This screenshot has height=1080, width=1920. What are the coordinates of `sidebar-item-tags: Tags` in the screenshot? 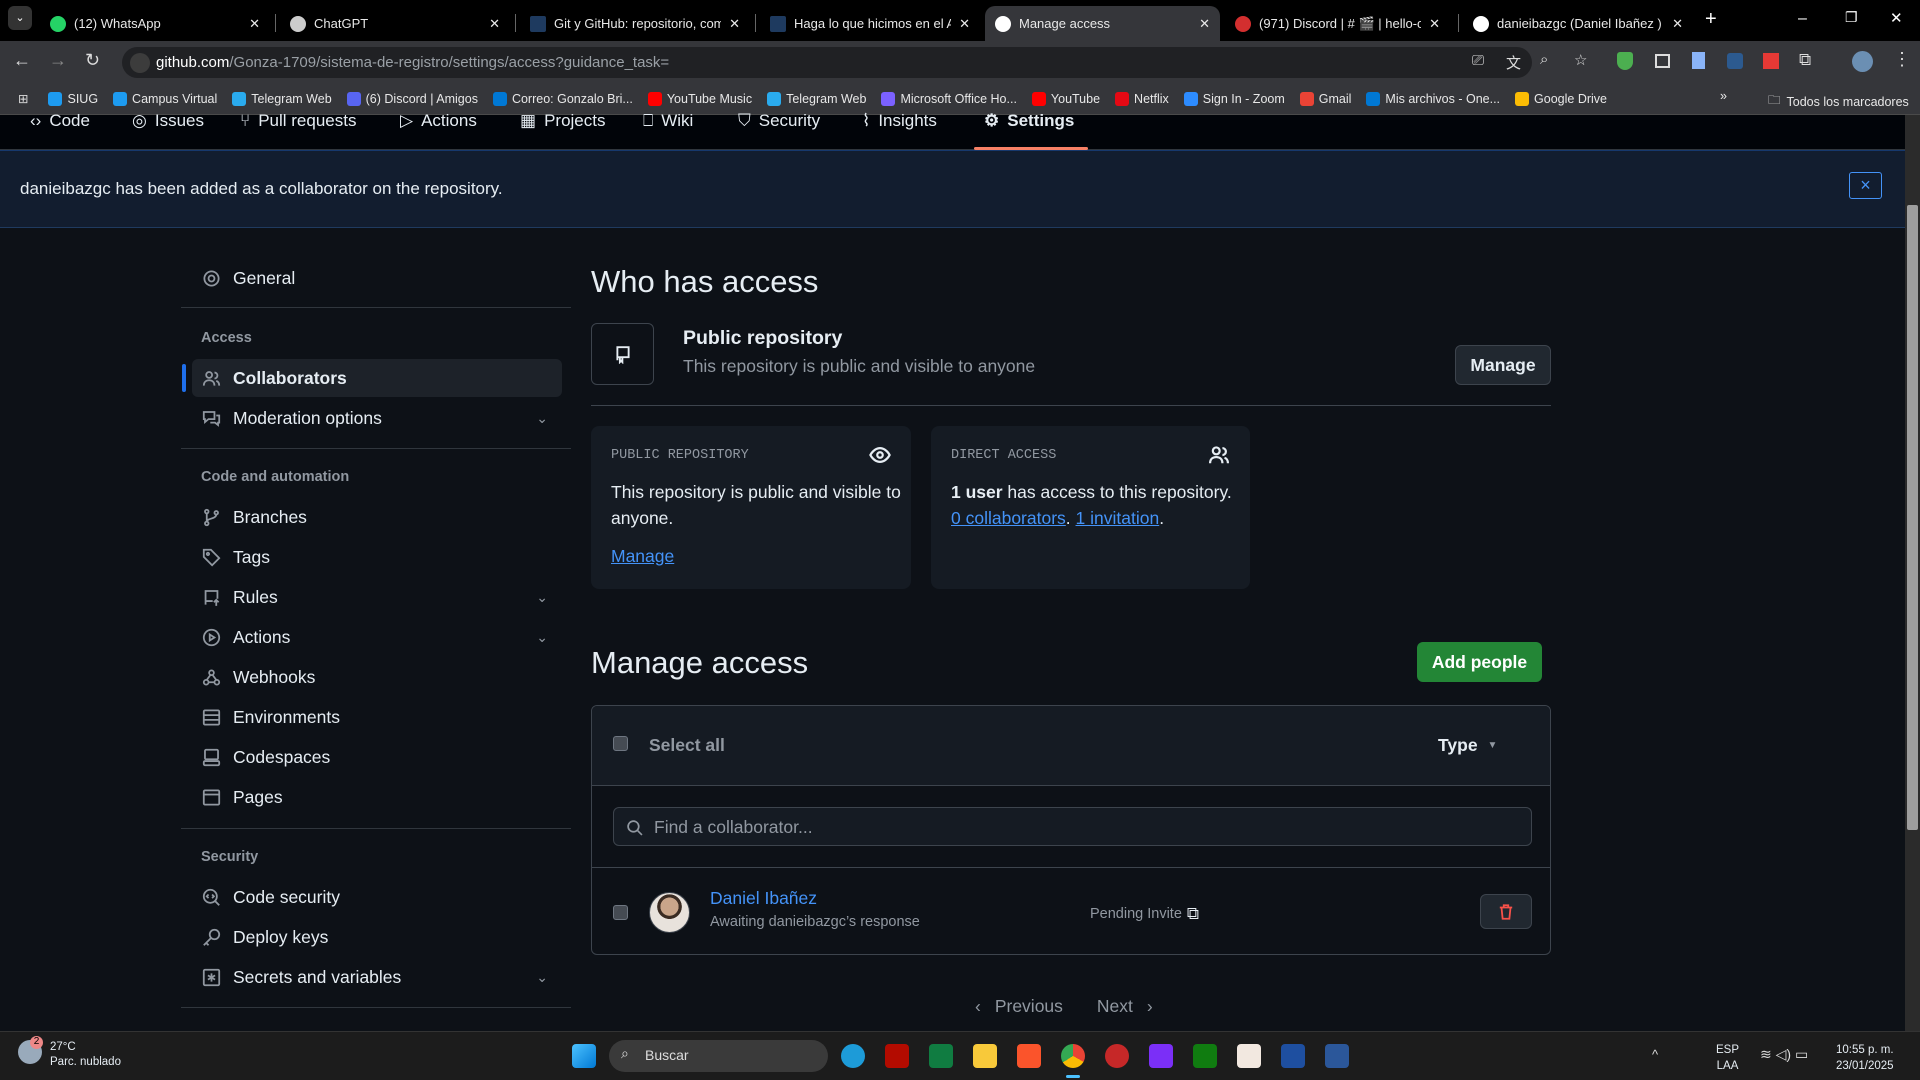 It's located at (377, 557).